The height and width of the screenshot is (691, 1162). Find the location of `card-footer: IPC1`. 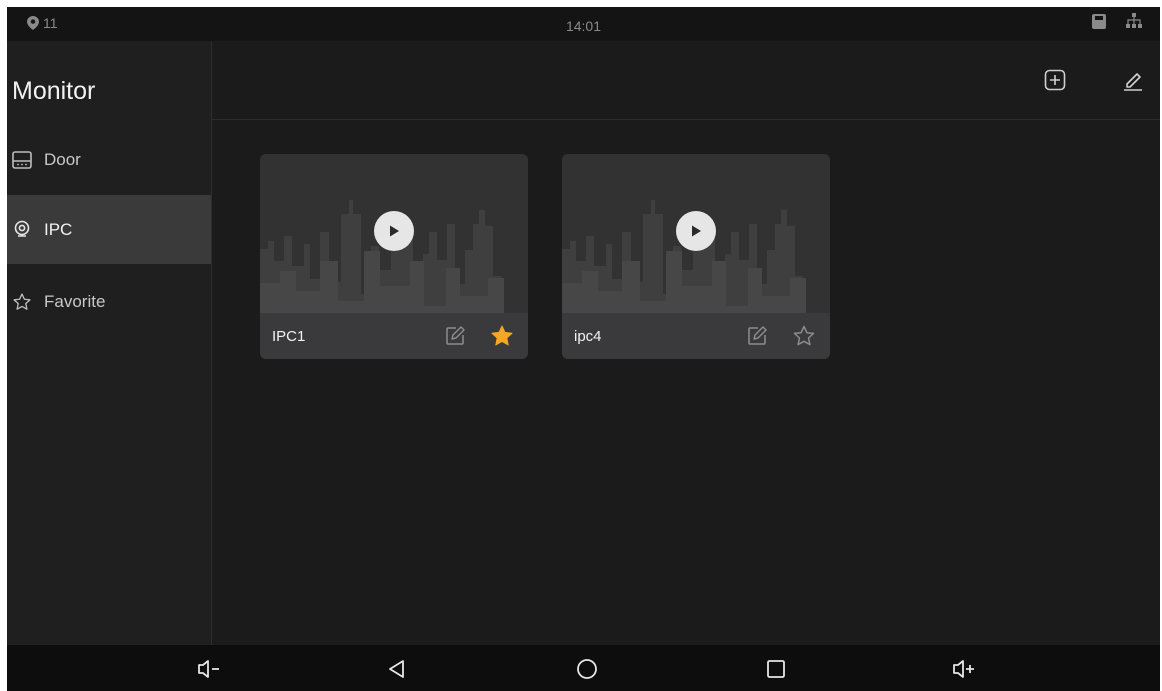

card-footer: IPC1 is located at coordinates (394, 336).